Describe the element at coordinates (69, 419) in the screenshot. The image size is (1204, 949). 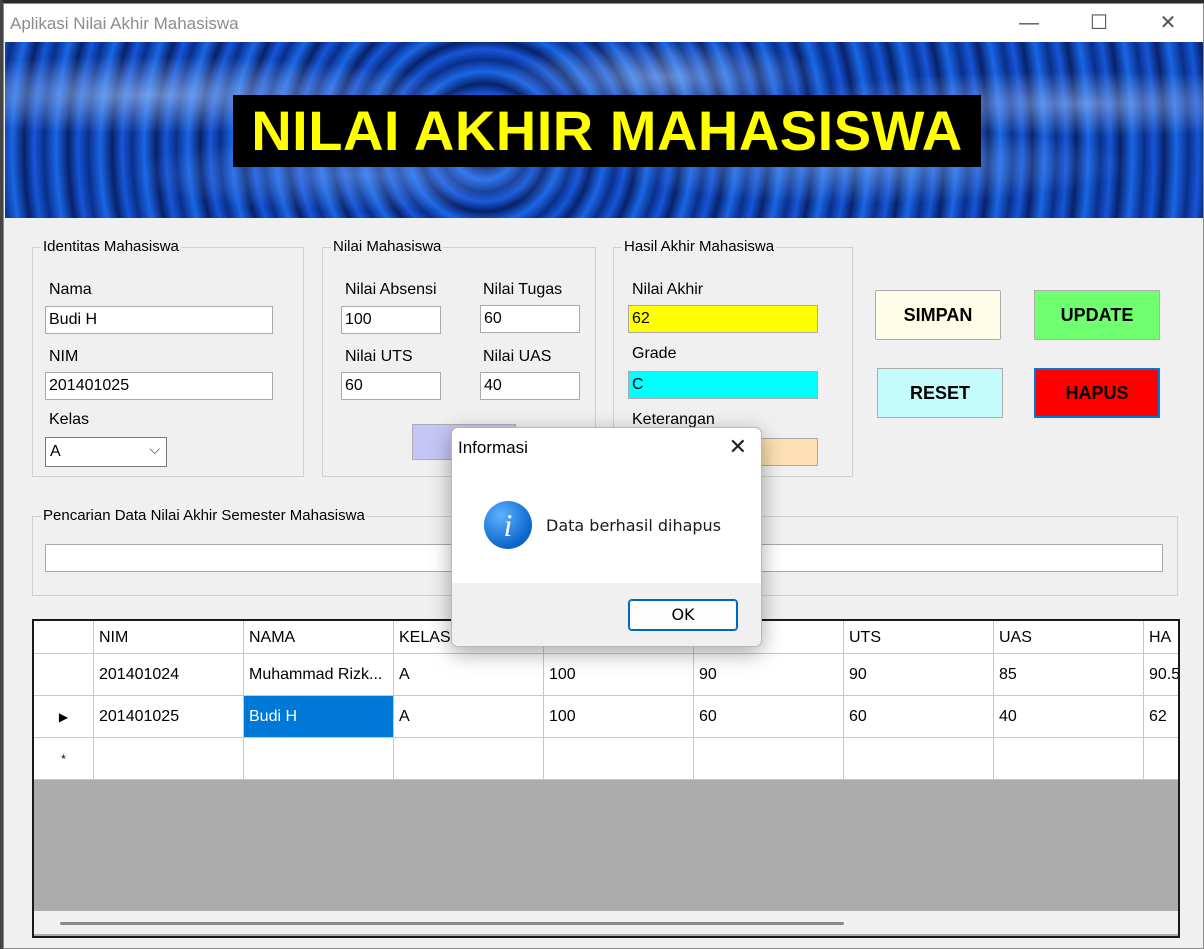
I see `kelas-label: Kelas` at that location.